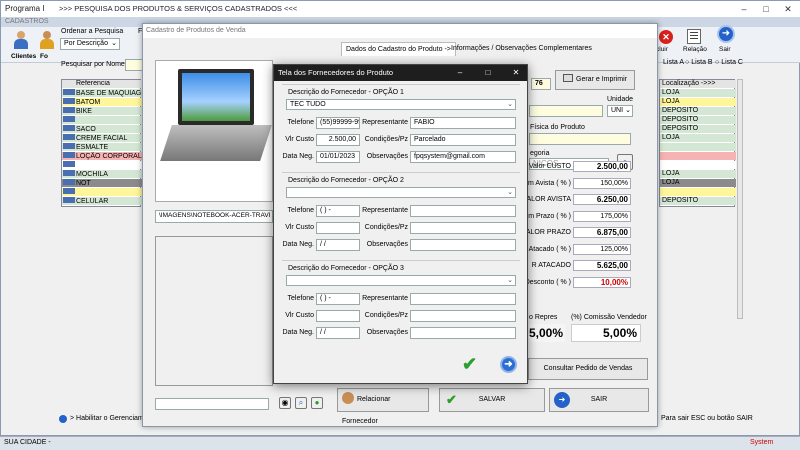 The image size is (800, 450). Describe the element at coordinates (212, 404) in the screenshot. I see `secondary-path-field` at that location.